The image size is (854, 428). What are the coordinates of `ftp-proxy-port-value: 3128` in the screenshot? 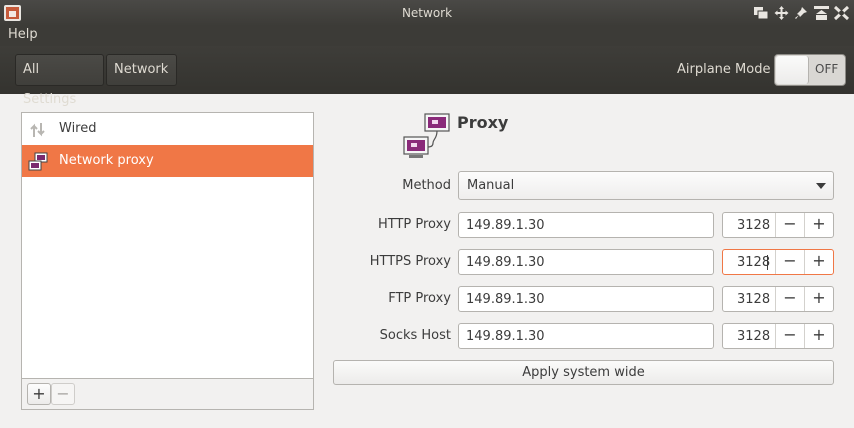 It's located at (754, 299).